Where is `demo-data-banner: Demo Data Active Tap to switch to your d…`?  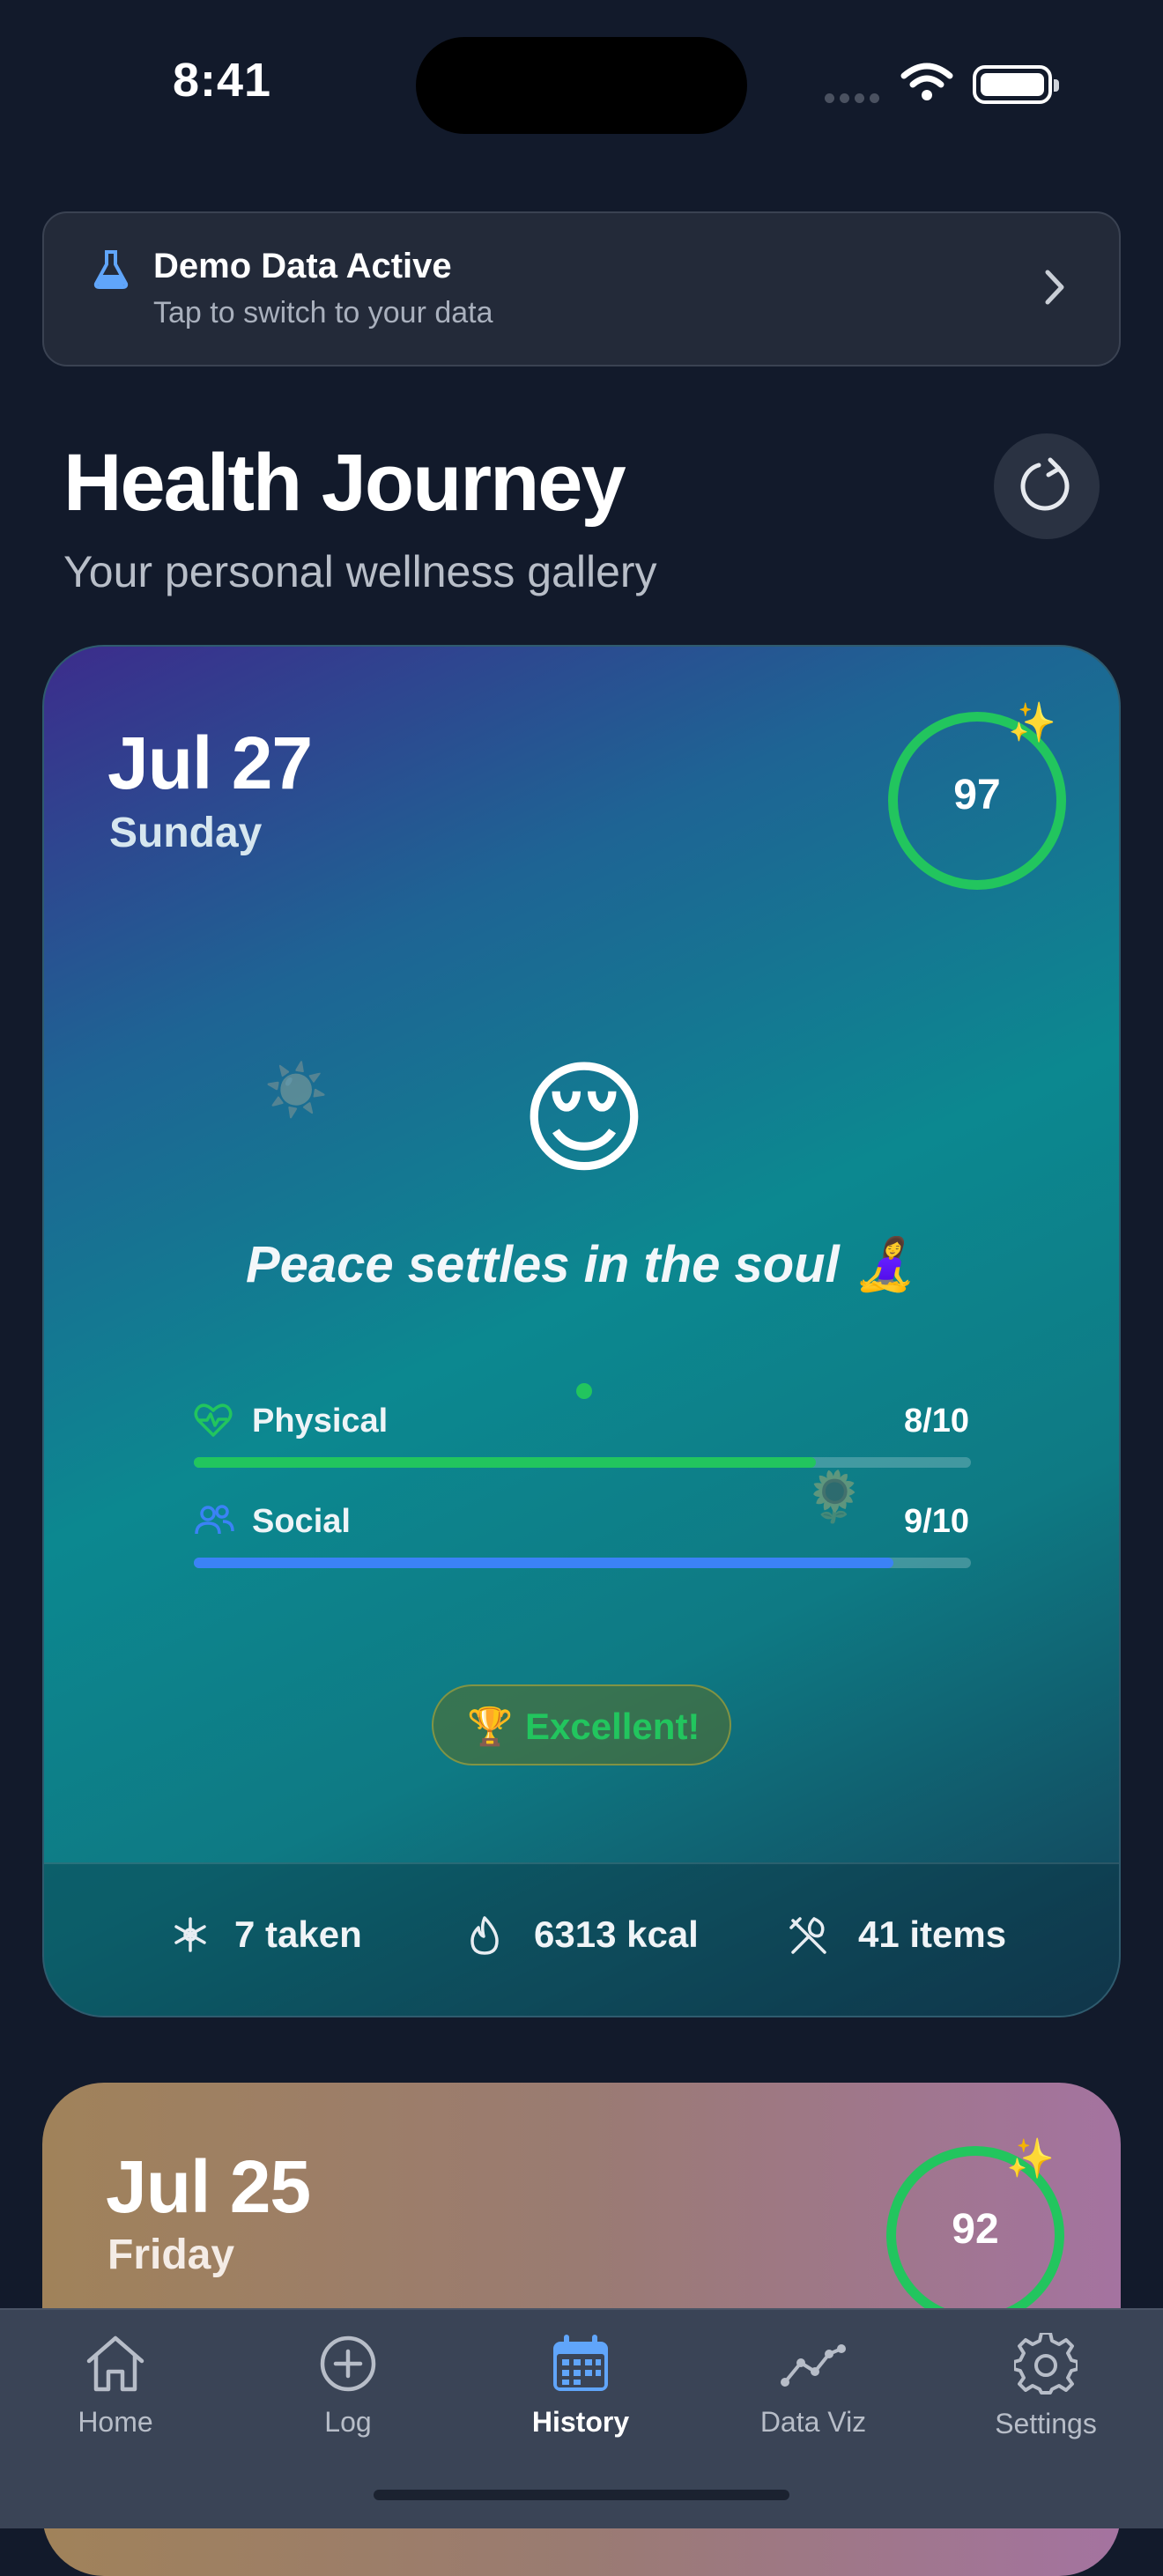
demo-data-banner: Demo Data Active Tap to switch to your d… is located at coordinates (581, 289).